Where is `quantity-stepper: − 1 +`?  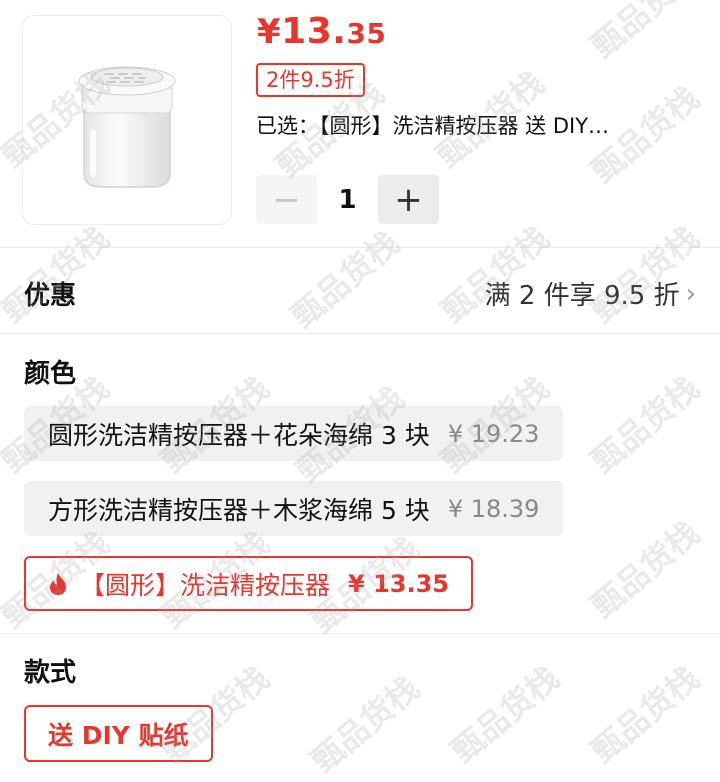
quantity-stepper: − 1 + is located at coordinates (347, 199).